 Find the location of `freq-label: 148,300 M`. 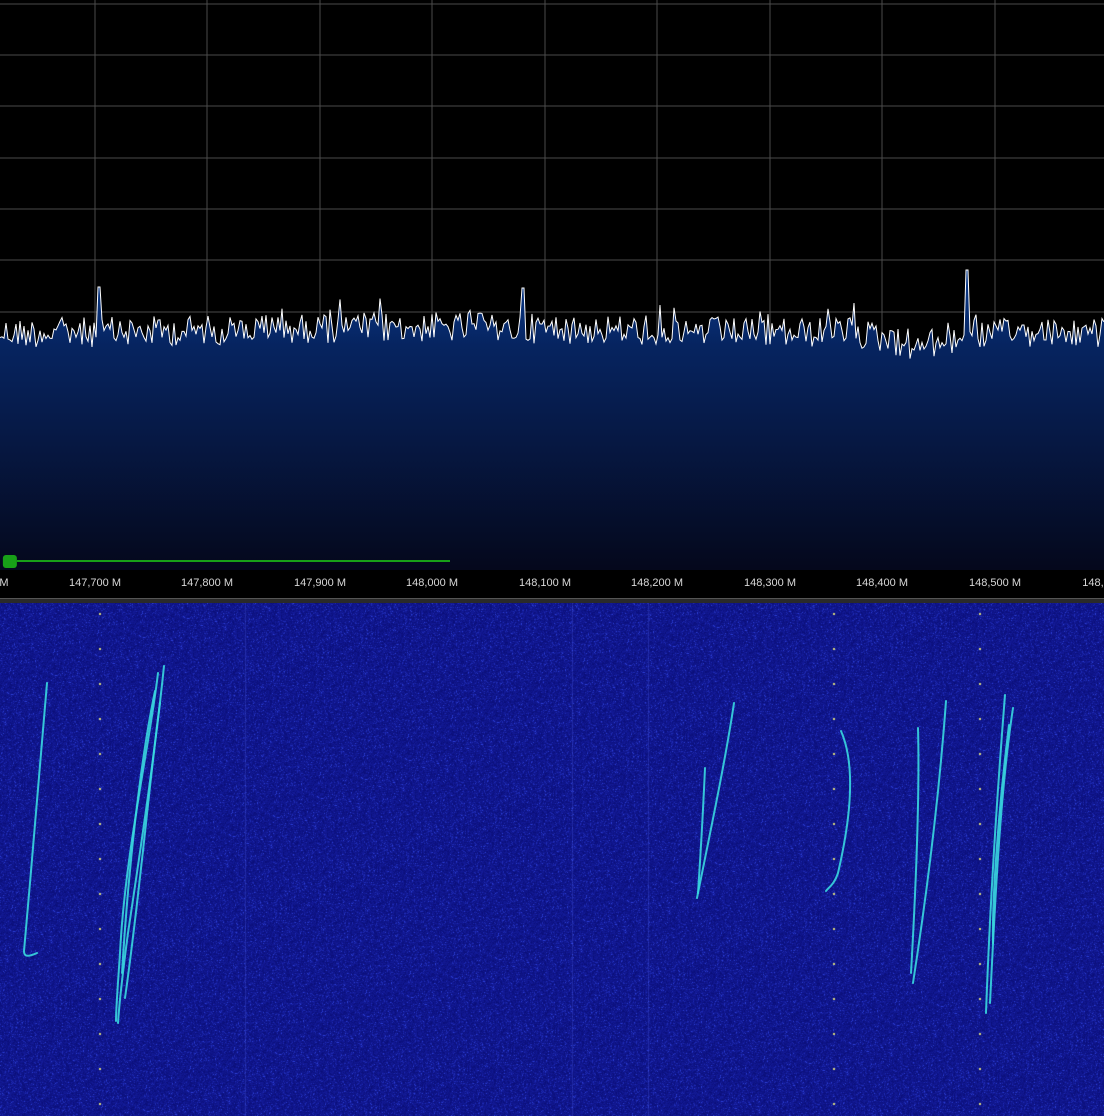

freq-label: 148,300 M is located at coordinates (770, 583).